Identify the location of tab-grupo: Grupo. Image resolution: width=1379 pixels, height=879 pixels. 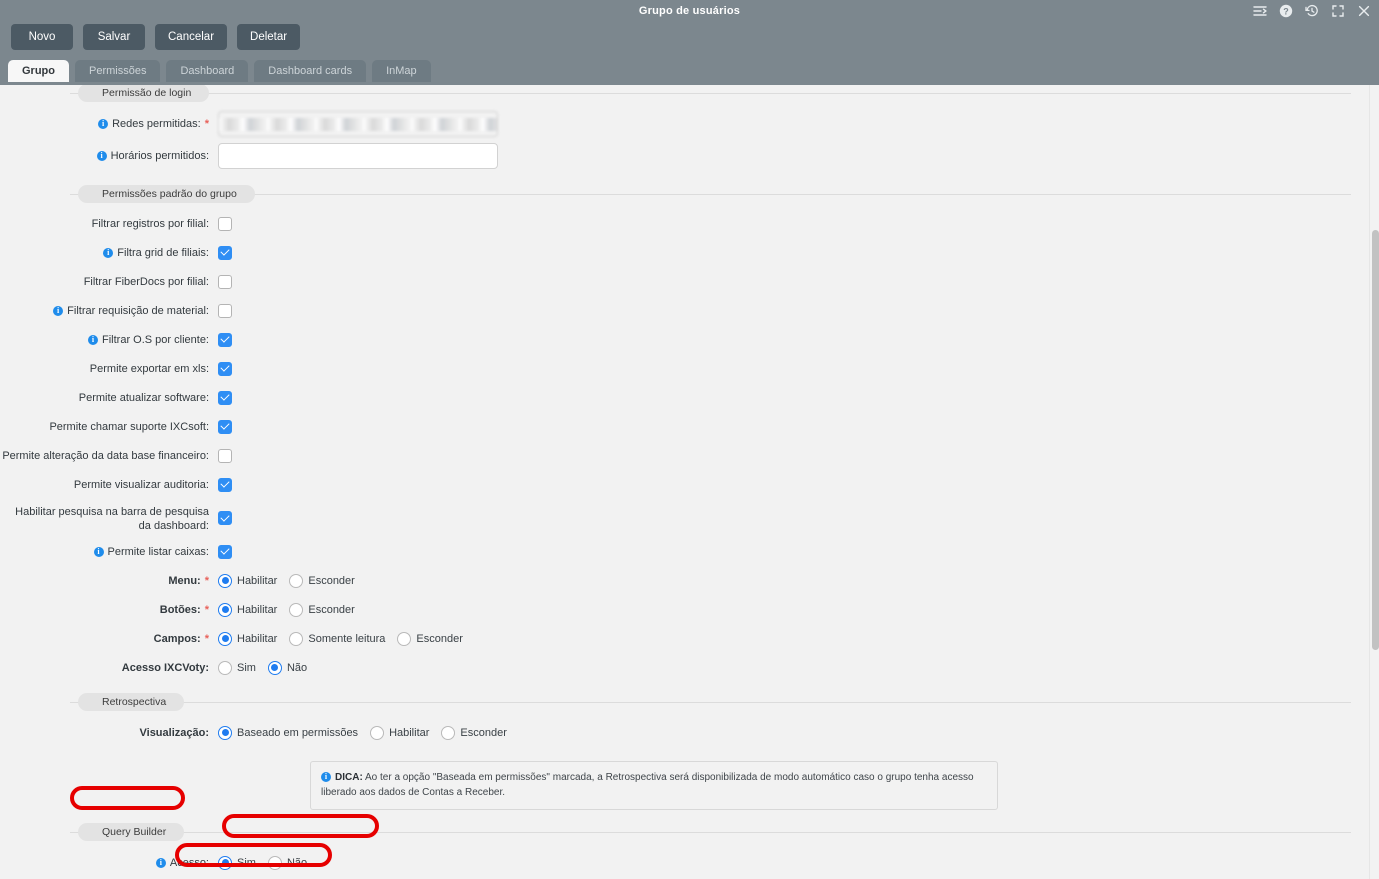
(38, 71).